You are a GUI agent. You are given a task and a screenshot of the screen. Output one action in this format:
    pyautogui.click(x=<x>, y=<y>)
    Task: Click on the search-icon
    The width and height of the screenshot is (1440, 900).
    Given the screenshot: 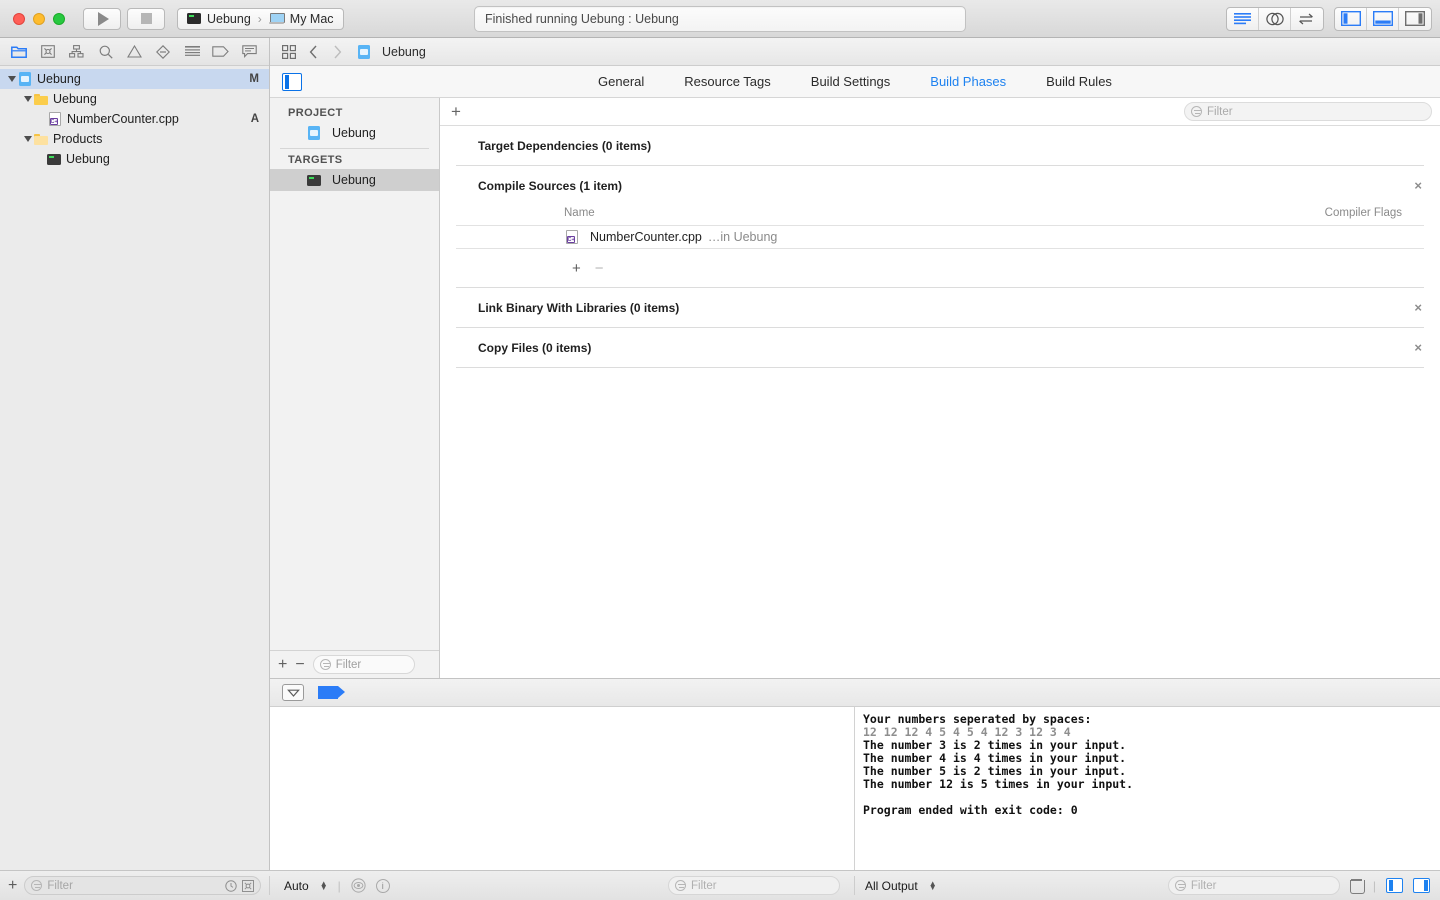 What is the action you would take?
    pyautogui.click(x=105, y=52)
    